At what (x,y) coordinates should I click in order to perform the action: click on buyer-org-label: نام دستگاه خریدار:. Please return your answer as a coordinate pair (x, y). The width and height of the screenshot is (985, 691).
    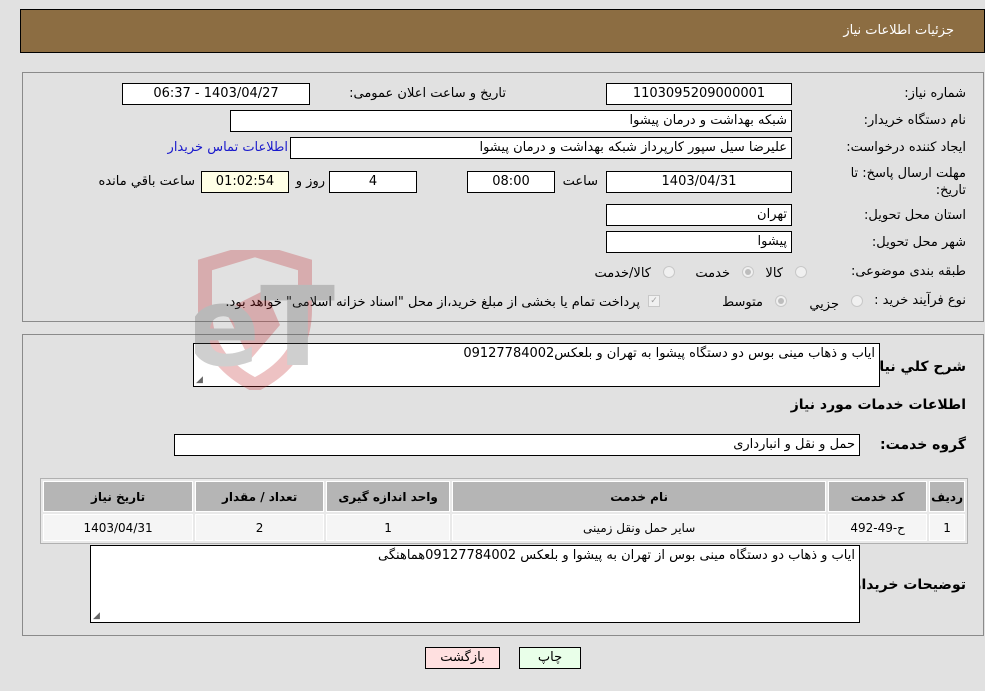
    Looking at the image, I should click on (914, 120).